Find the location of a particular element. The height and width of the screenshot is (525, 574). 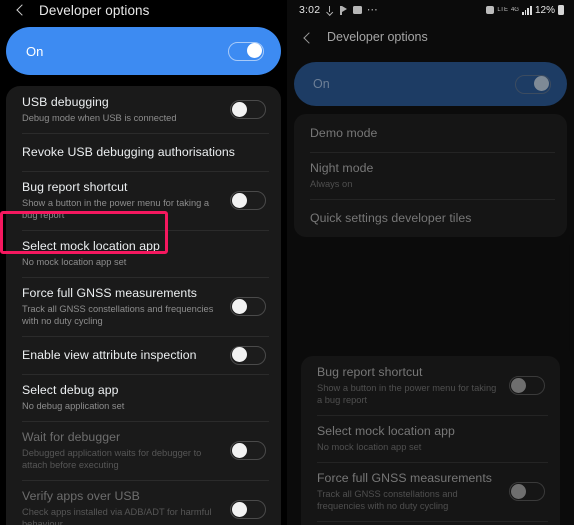

toggle-view-attribute-inspection is located at coordinates (248, 355).